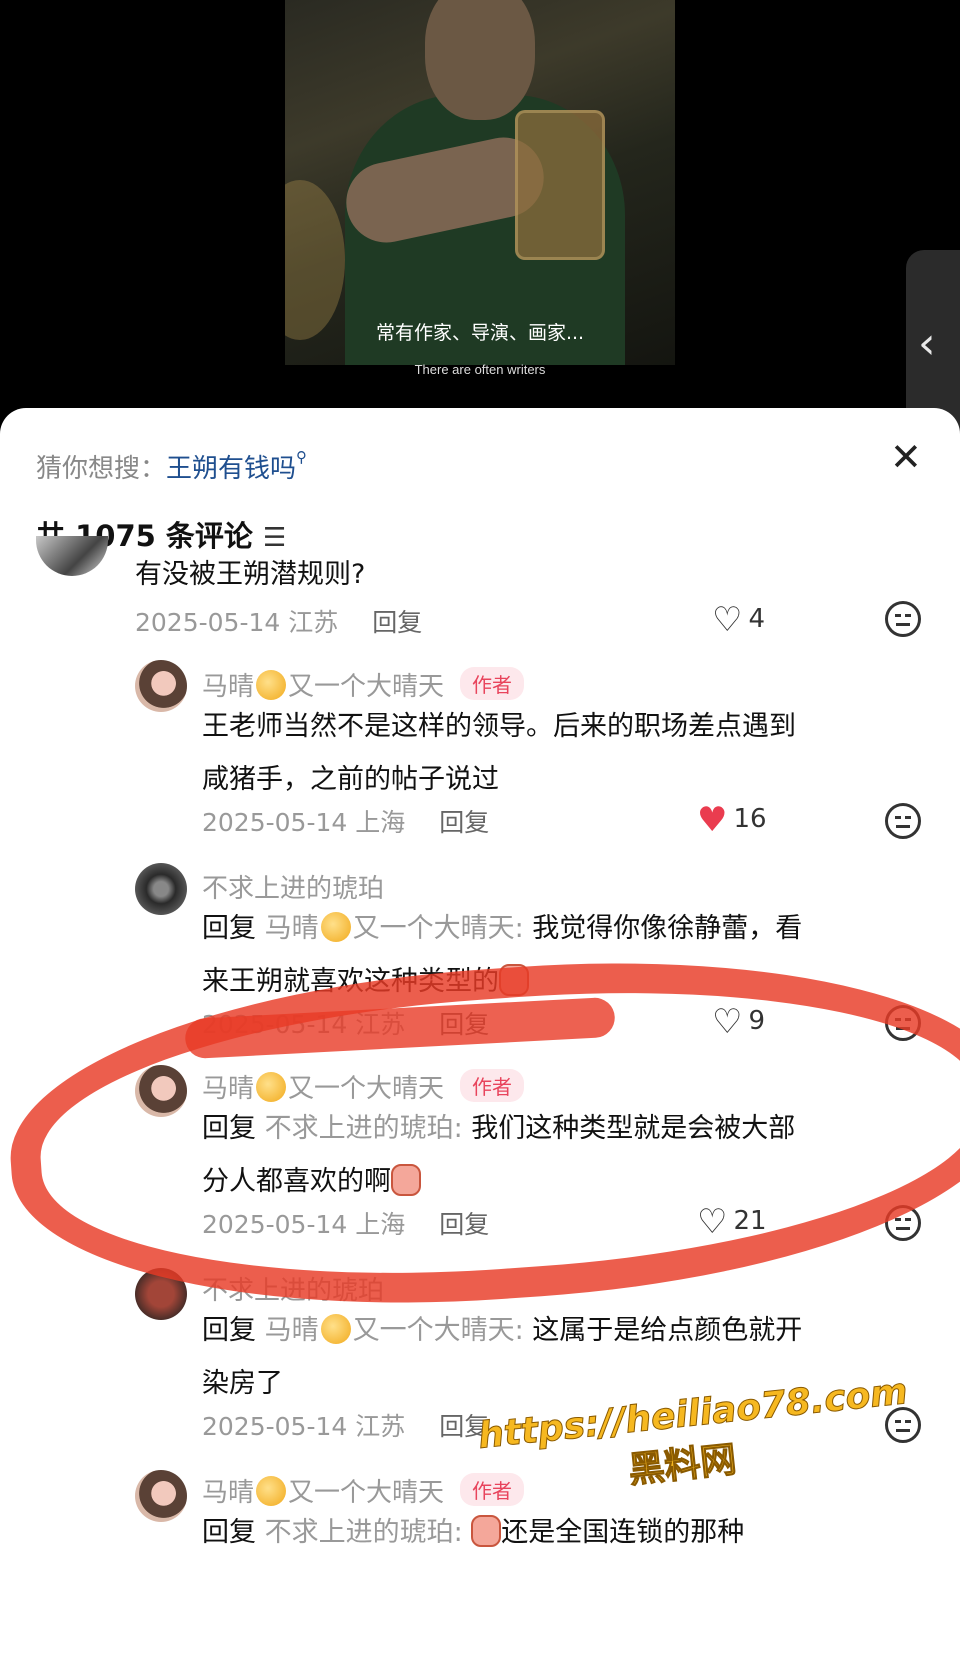 The image size is (960, 1679). Describe the element at coordinates (480, 369) in the screenshot. I see `video-subtitle-en: There are often writers` at that location.